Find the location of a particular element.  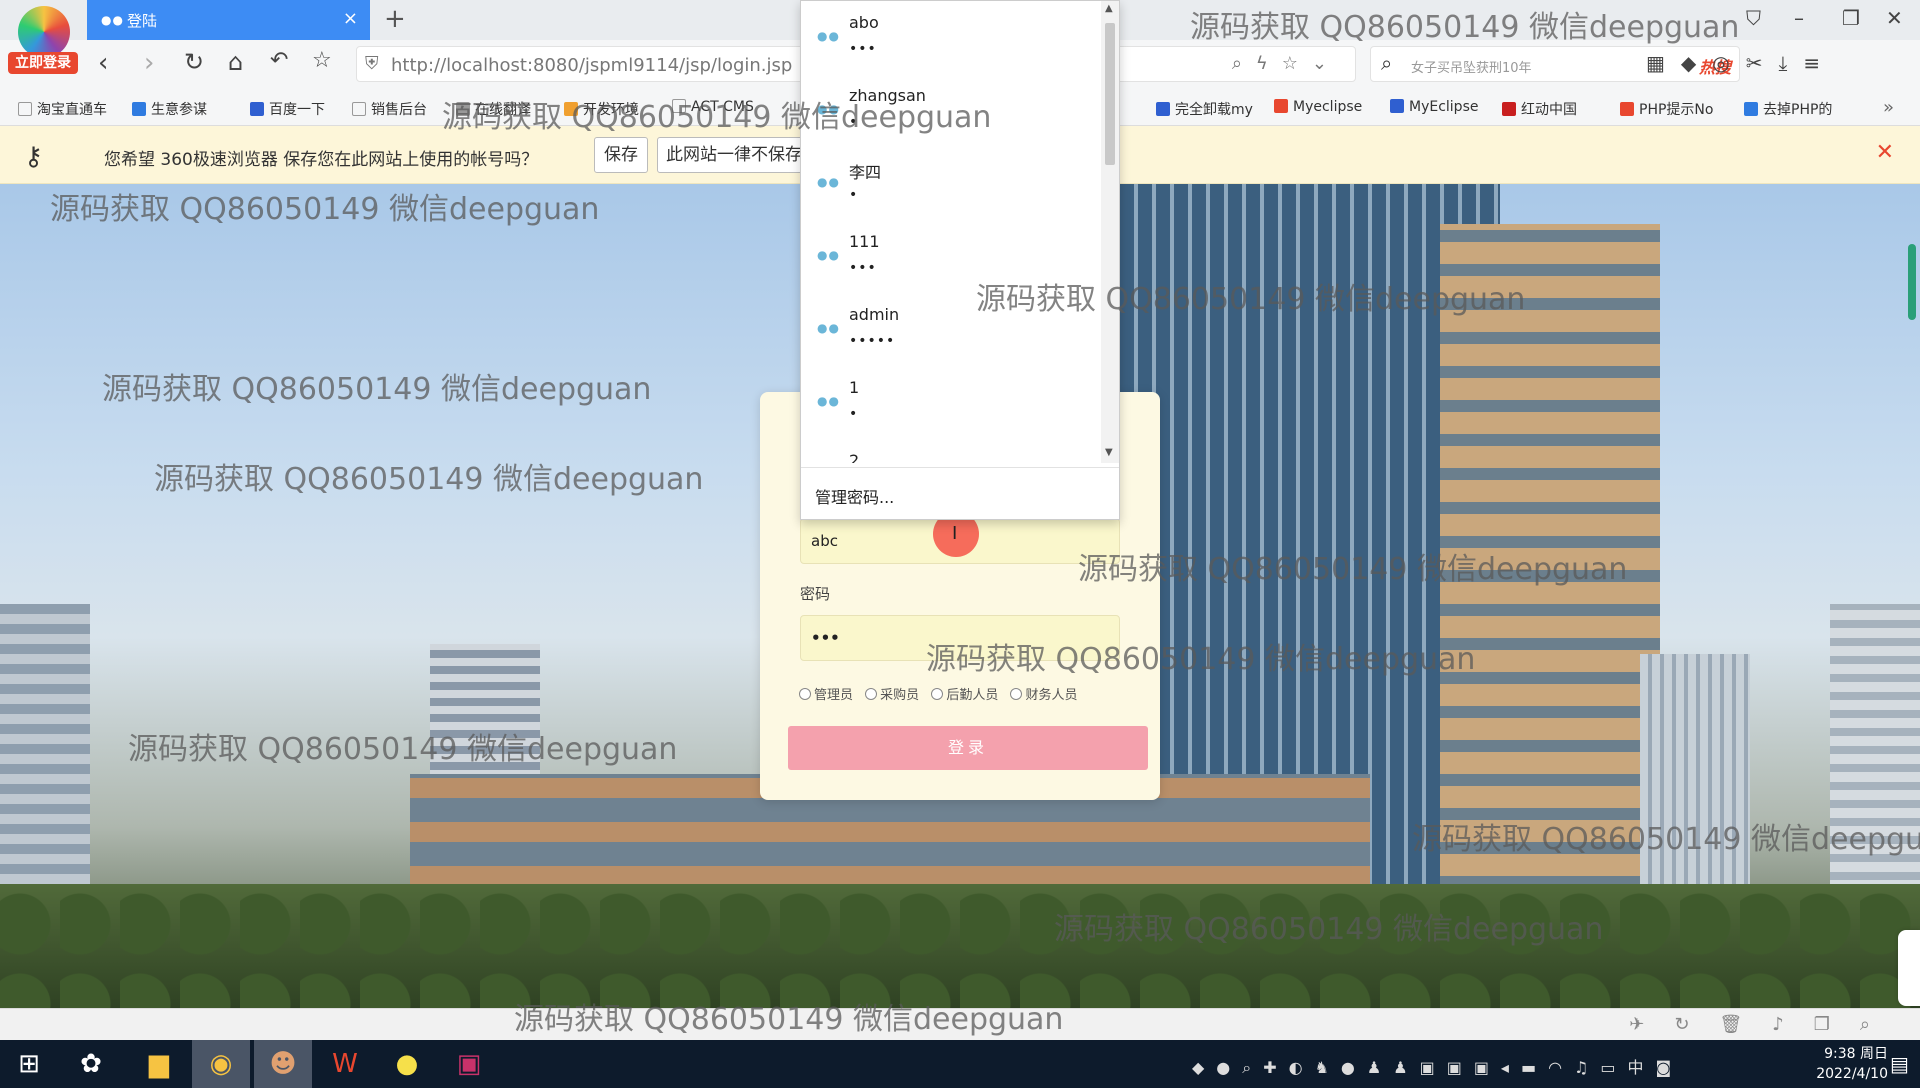

role-option: 采购员 is located at coordinates (892, 693).